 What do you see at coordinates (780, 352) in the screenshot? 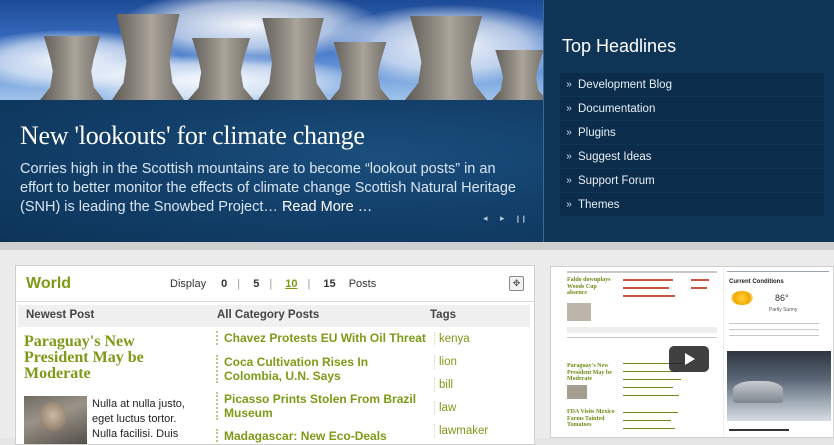
I see `mini-sidebar-preview: Current Conditions 86° Partly Sunny` at bounding box center [780, 352].